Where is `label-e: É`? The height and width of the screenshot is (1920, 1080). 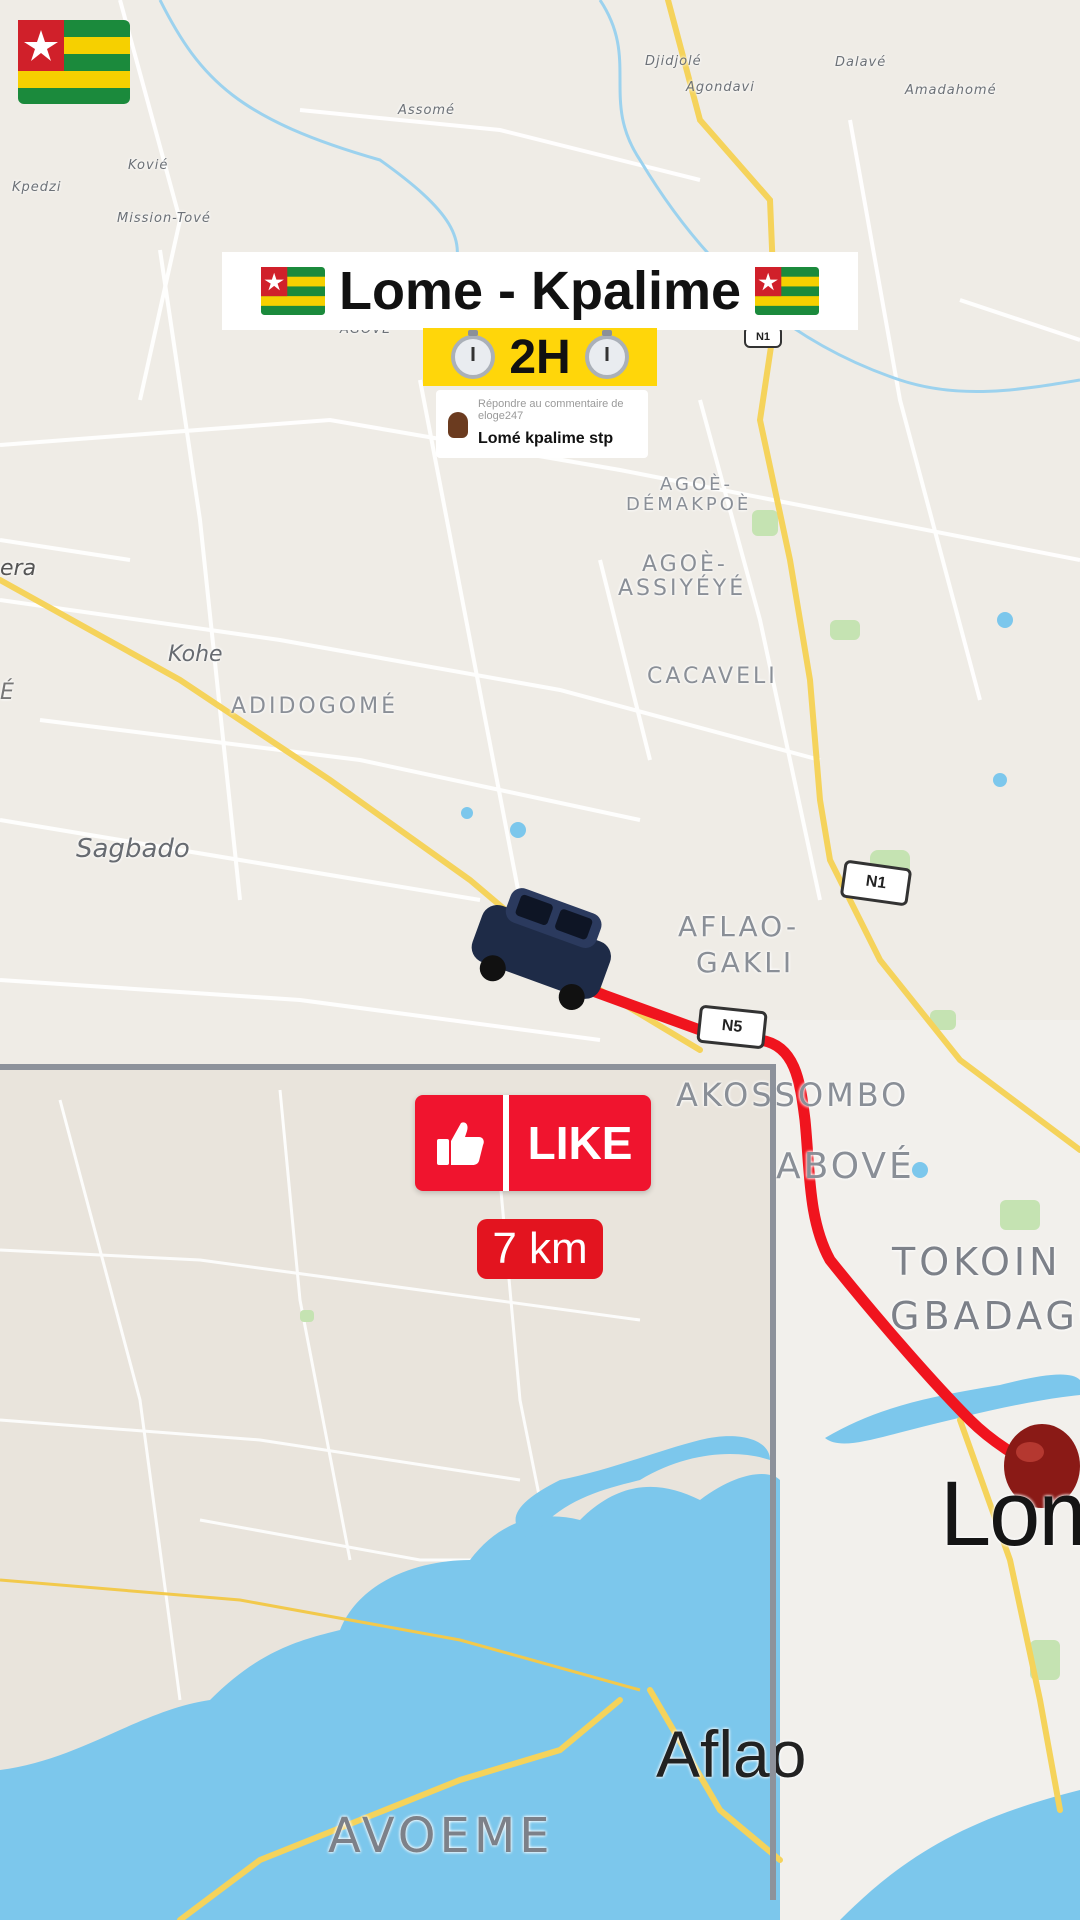 label-e: É is located at coordinates (7, 692).